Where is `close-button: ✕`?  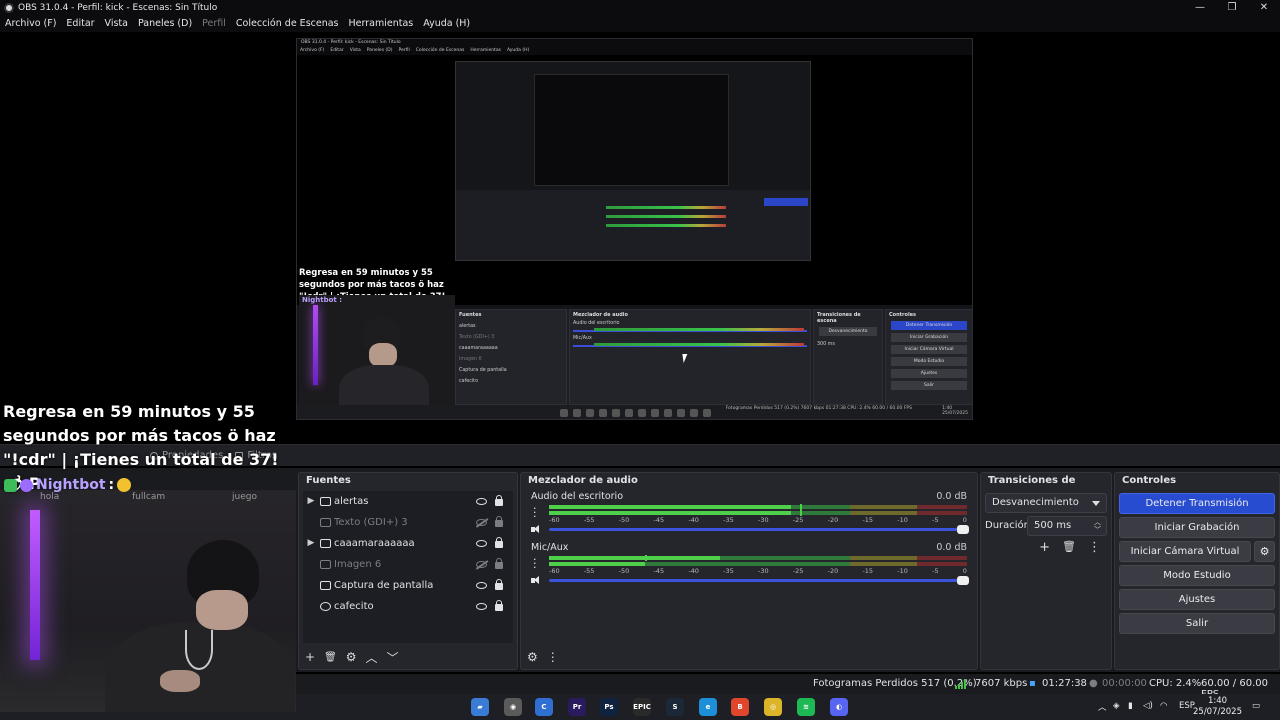 close-button: ✕ is located at coordinates (1264, 7).